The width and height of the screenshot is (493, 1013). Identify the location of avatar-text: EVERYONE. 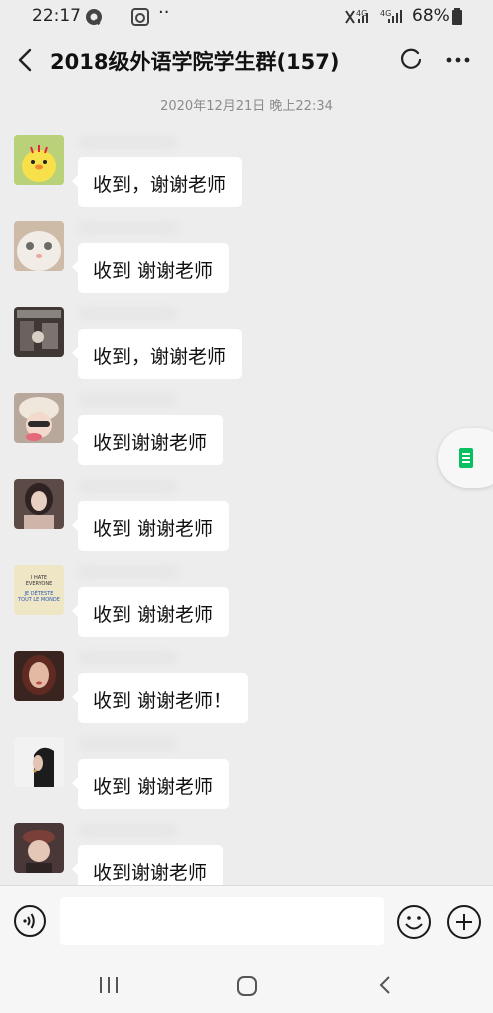
(39, 584).